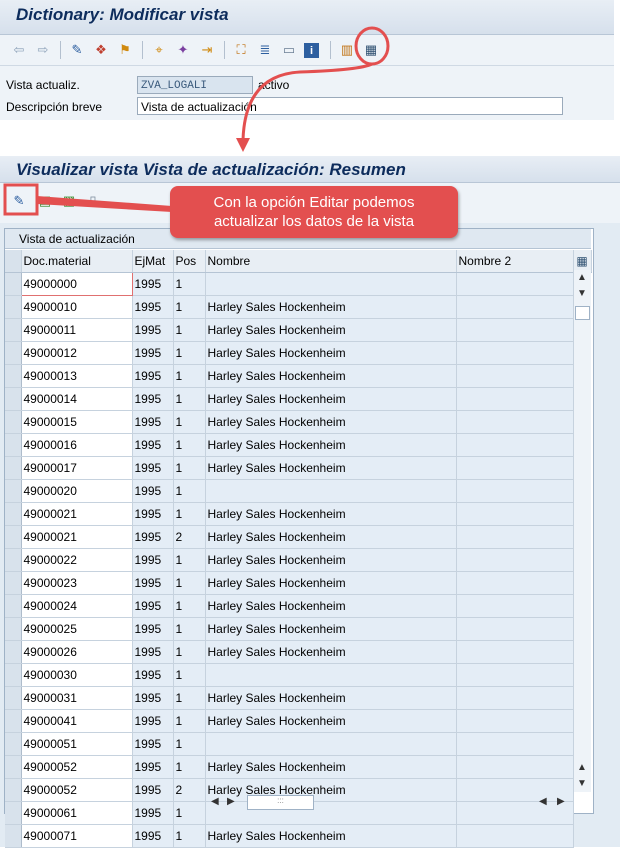  What do you see at coordinates (77, 399) in the screenshot?
I see `table-cell: 49000014` at bounding box center [77, 399].